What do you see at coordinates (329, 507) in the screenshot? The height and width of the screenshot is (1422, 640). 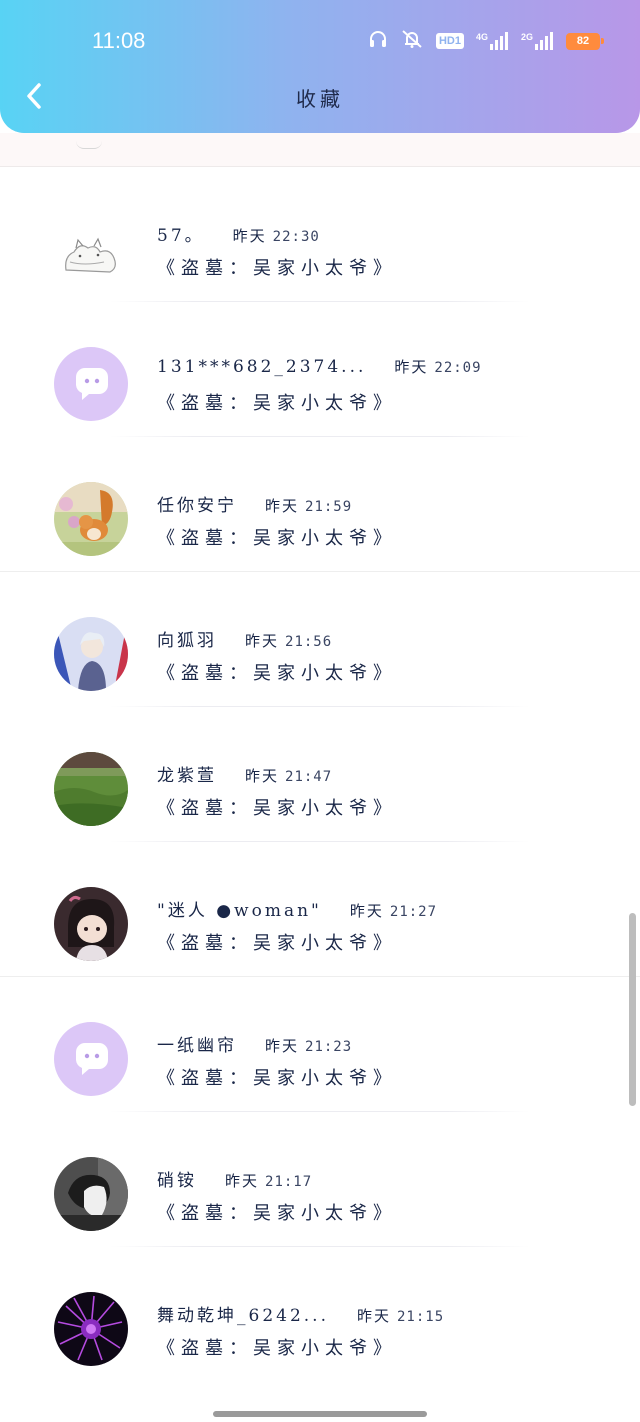 I see `entry-time: 21:59` at bounding box center [329, 507].